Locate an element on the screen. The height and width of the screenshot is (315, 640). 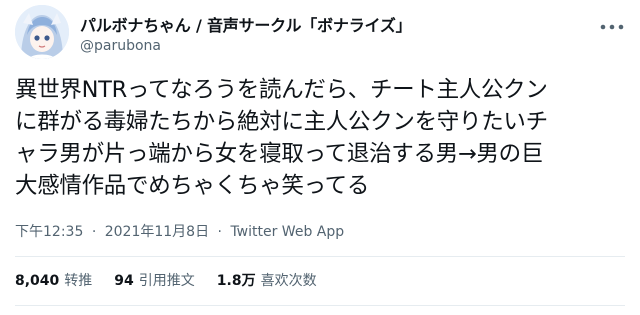
anime-avatar-icon is located at coordinates (42, 32).